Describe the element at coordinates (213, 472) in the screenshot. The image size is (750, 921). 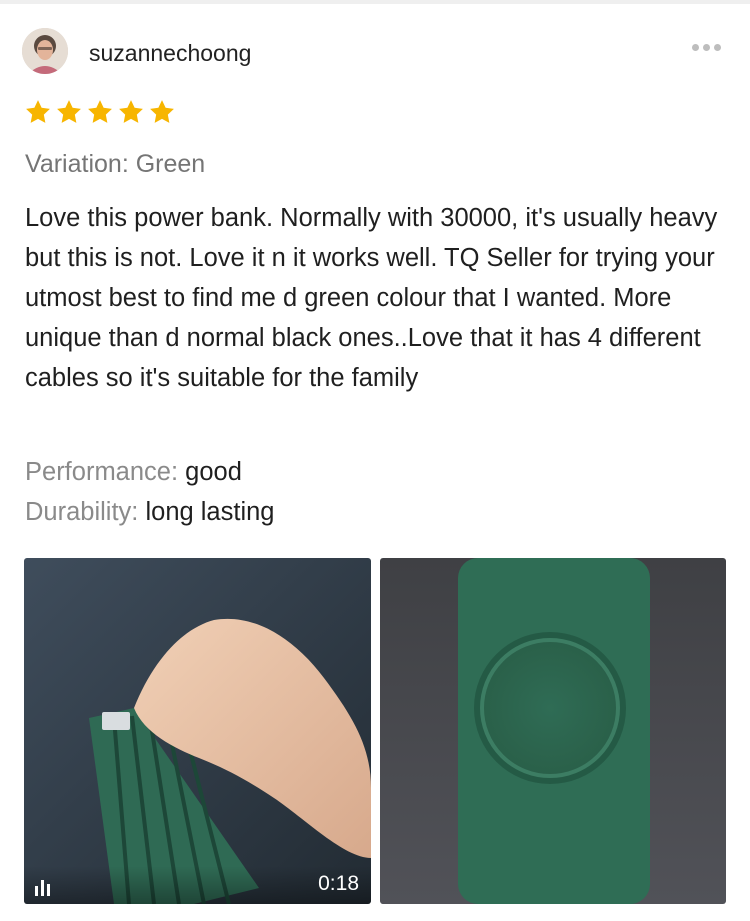
I see `attribute-value: good` at that location.